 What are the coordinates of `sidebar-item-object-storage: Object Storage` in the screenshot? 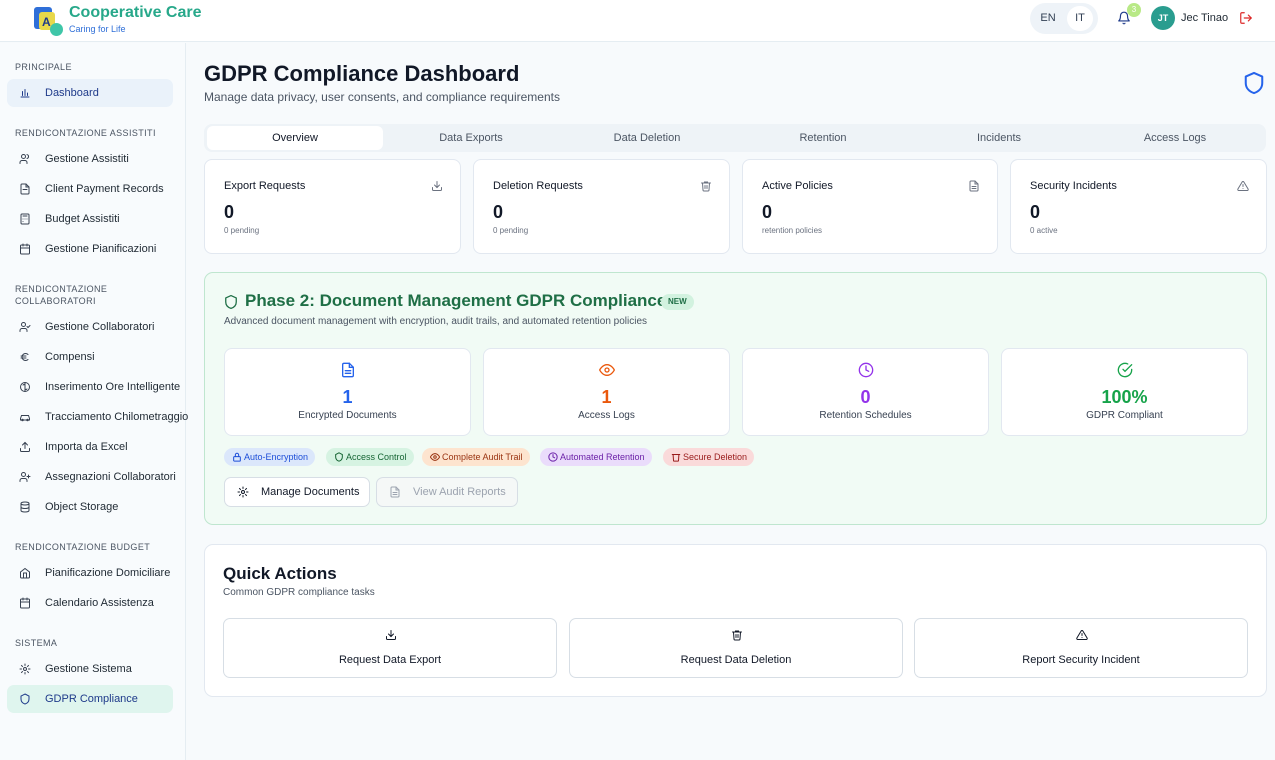 It's located at (90, 507).